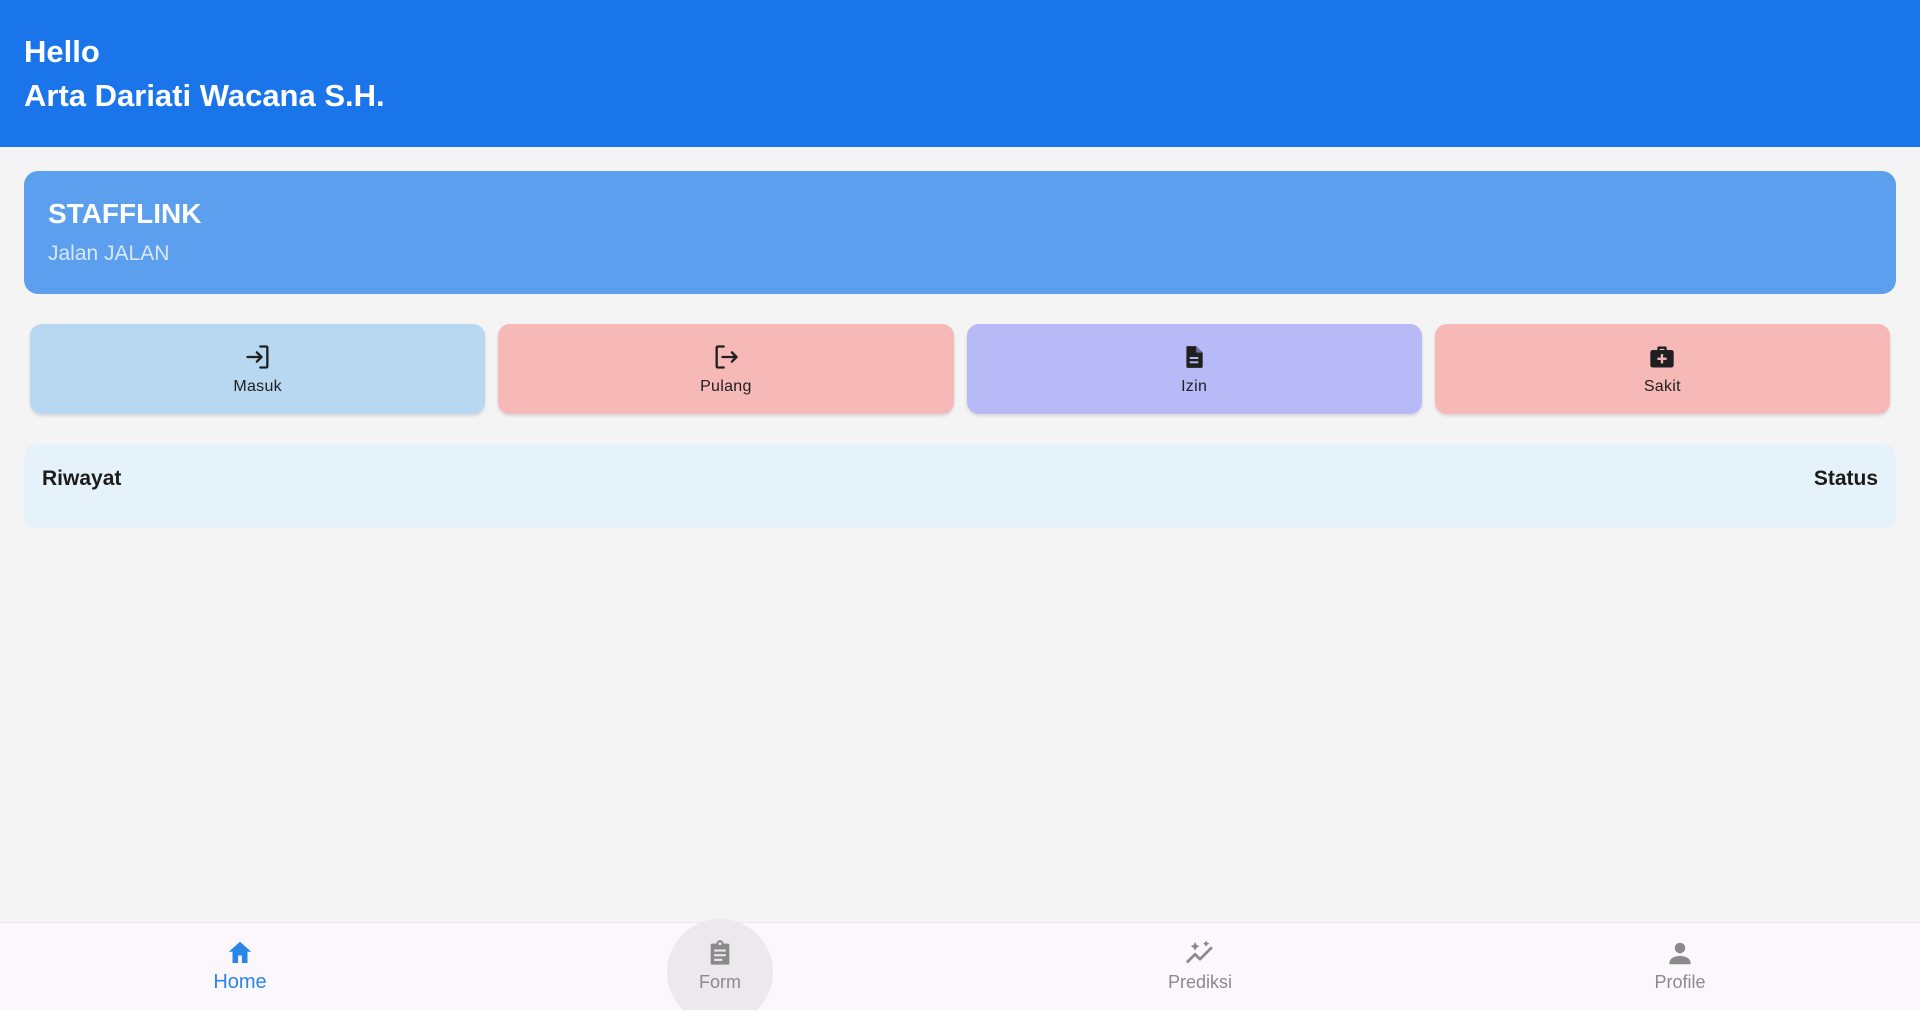  I want to click on document-icon, so click(1194, 357).